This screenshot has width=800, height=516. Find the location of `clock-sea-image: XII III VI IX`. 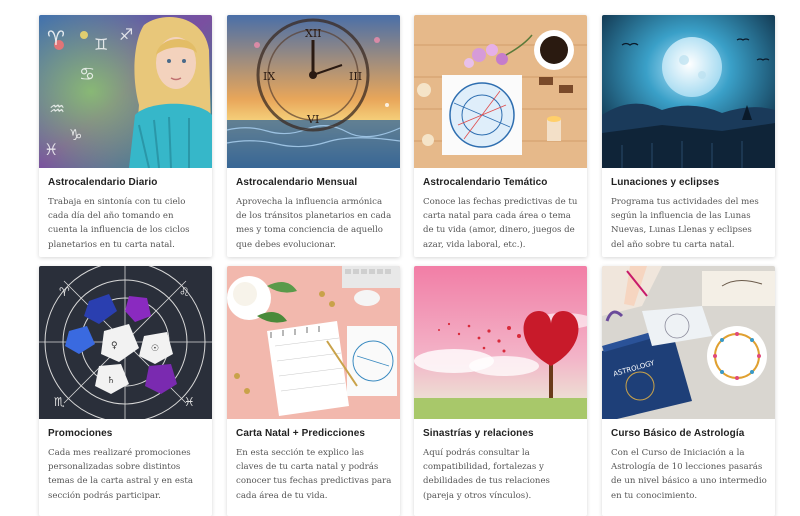

clock-sea-image: XII III VI IX is located at coordinates (313, 91).